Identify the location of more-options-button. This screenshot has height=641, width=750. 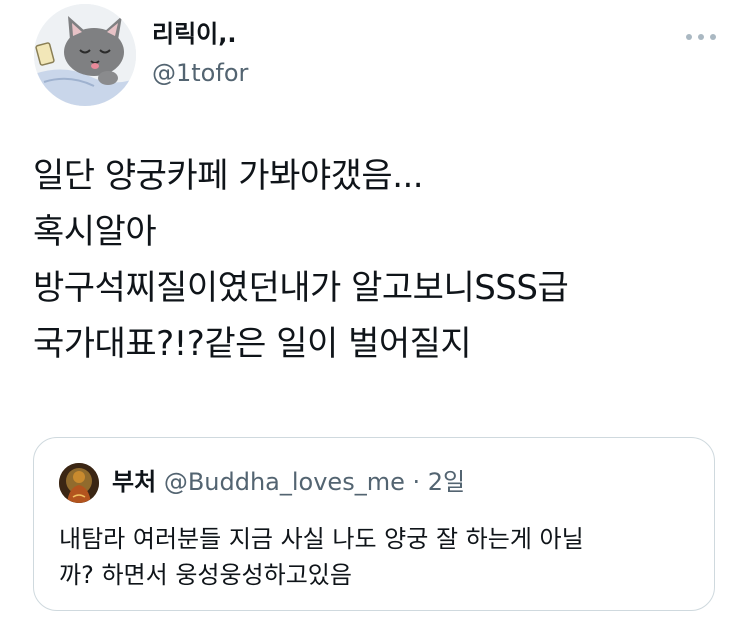
(701, 37).